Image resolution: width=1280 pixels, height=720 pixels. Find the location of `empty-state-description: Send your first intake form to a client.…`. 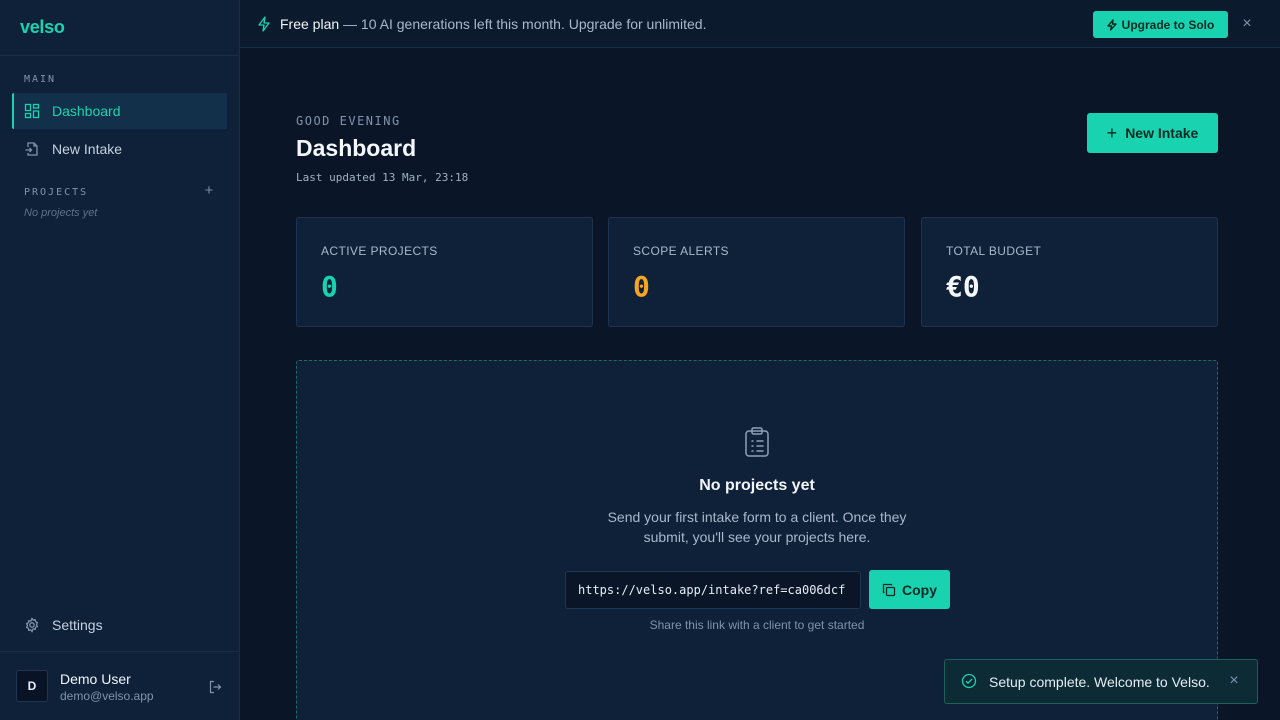

empty-state-description: Send your first intake form to a client.… is located at coordinates (757, 527).